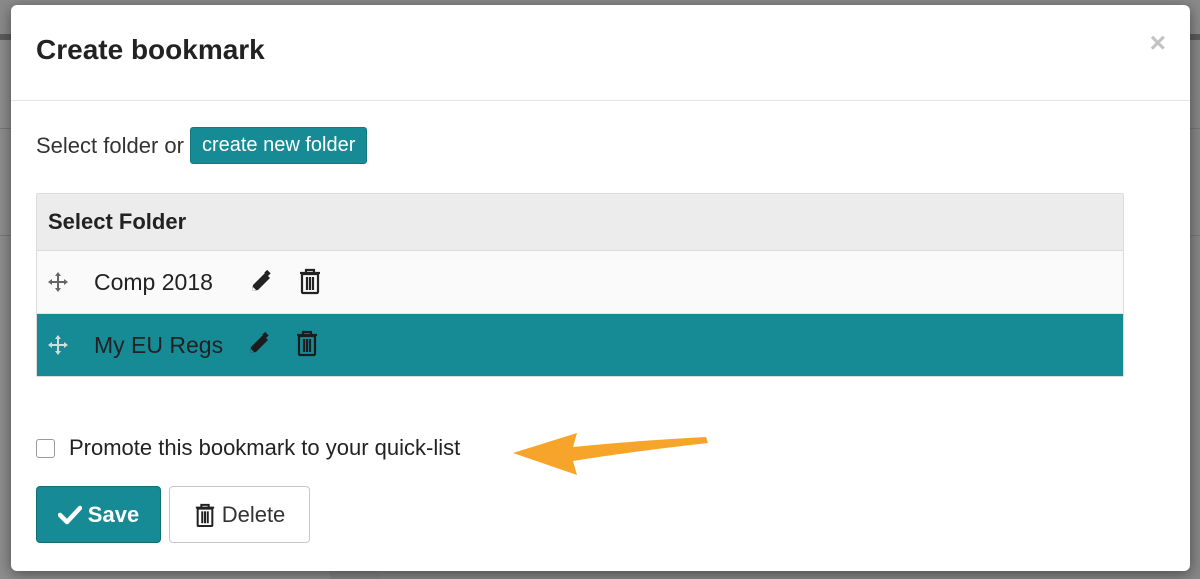 This screenshot has width=1200, height=579. Describe the element at coordinates (265, 447) in the screenshot. I see `promote-label: Promote this bookmark to your quick-list` at that location.